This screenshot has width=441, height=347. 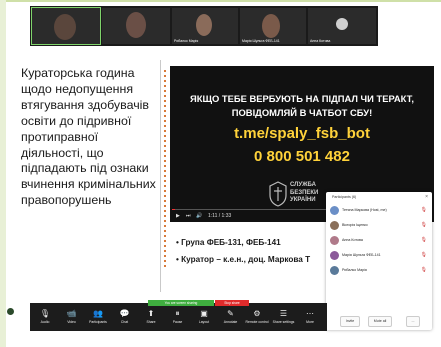 What do you see at coordinates (278, 194) in the screenshot?
I see `sbu-emblem-icon` at bounding box center [278, 194].